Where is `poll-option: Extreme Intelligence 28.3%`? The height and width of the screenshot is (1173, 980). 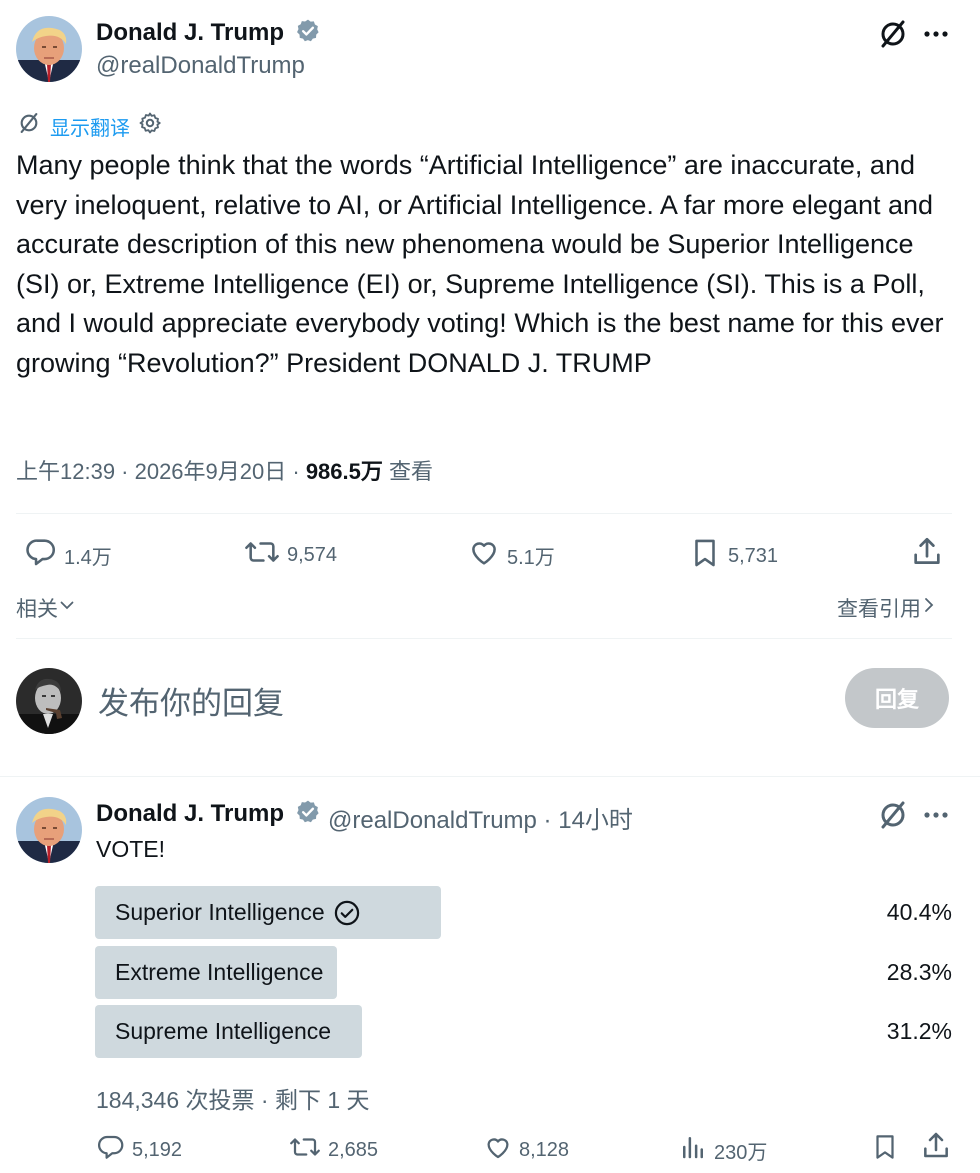 poll-option: Extreme Intelligence 28.3% is located at coordinates (523, 972).